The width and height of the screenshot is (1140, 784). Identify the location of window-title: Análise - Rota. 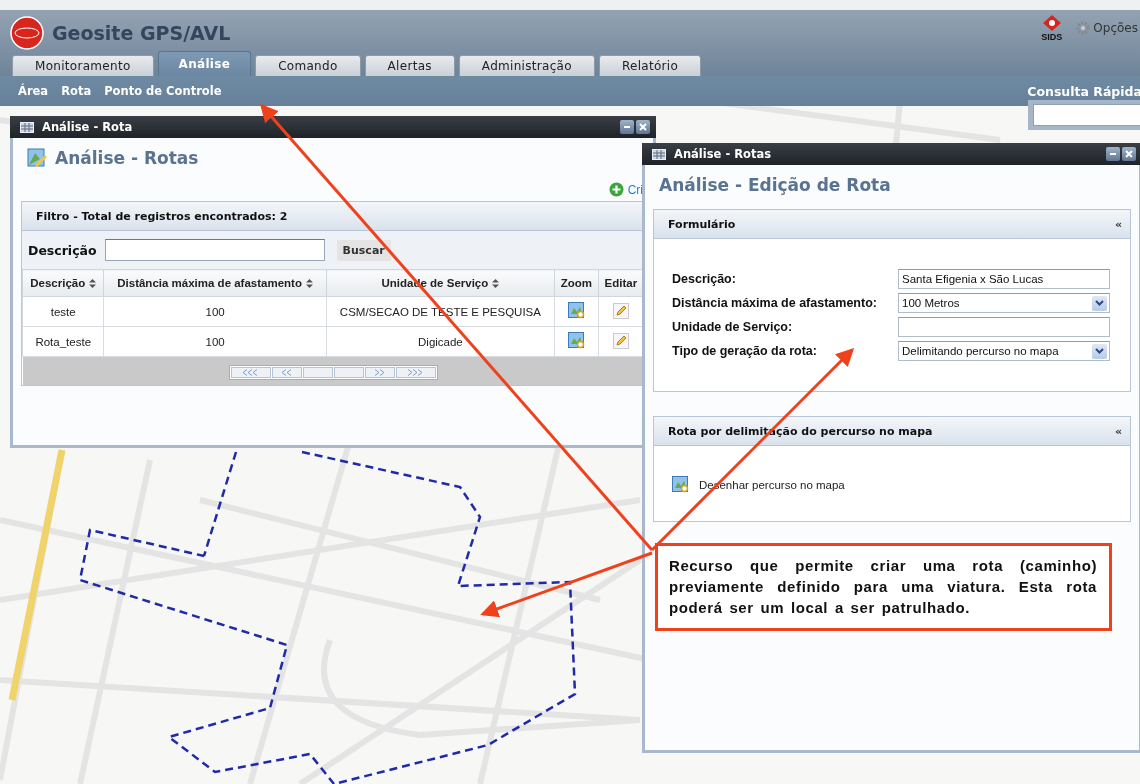
(87, 127).